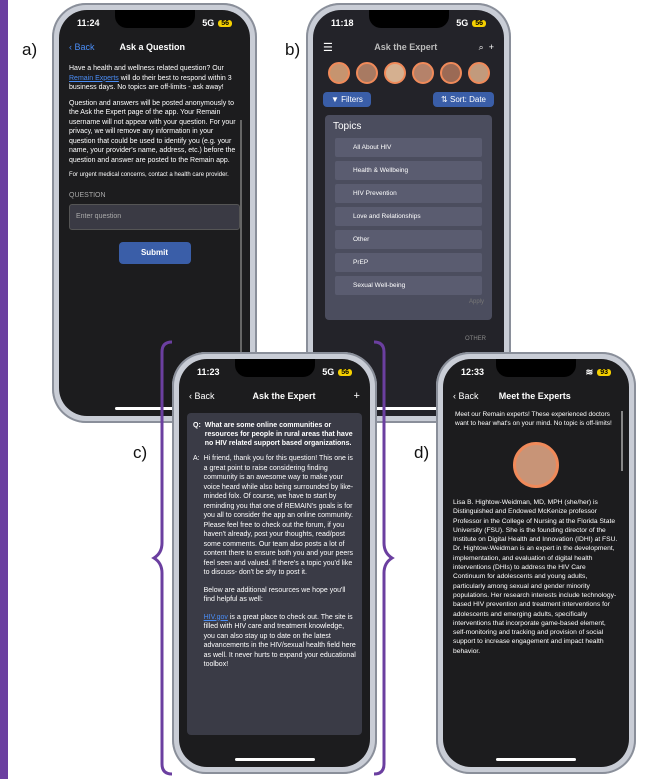  I want to click on label-d: d), so click(422, 452).